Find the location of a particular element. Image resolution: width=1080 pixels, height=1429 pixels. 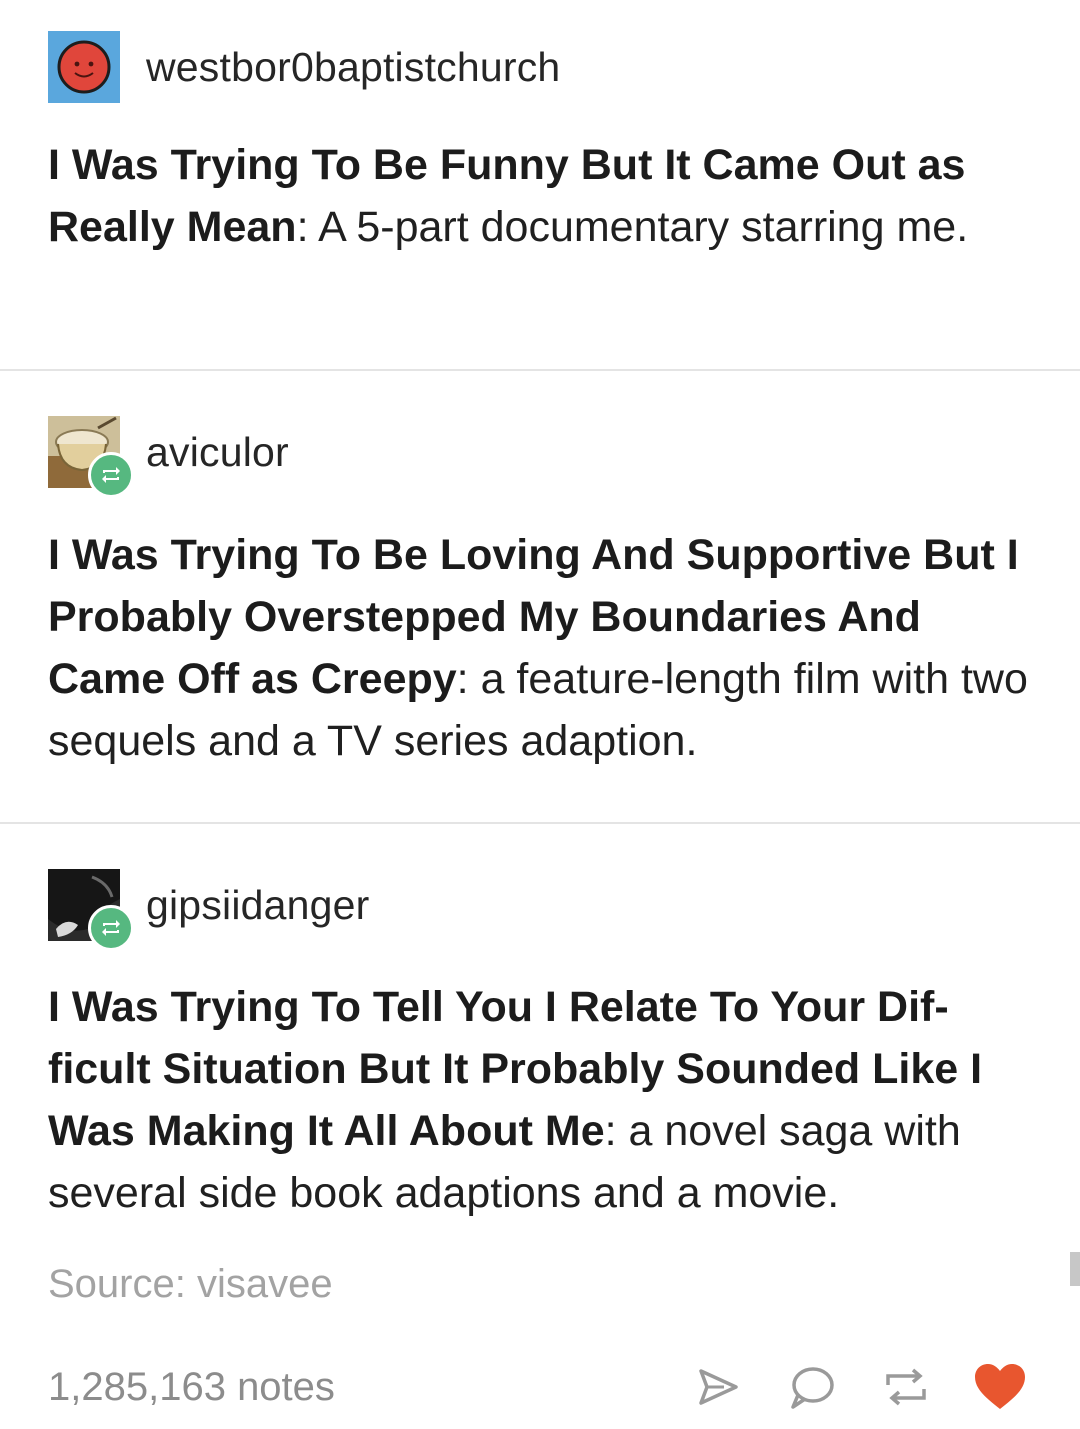

dark-photo-avatar is located at coordinates (91, 910).